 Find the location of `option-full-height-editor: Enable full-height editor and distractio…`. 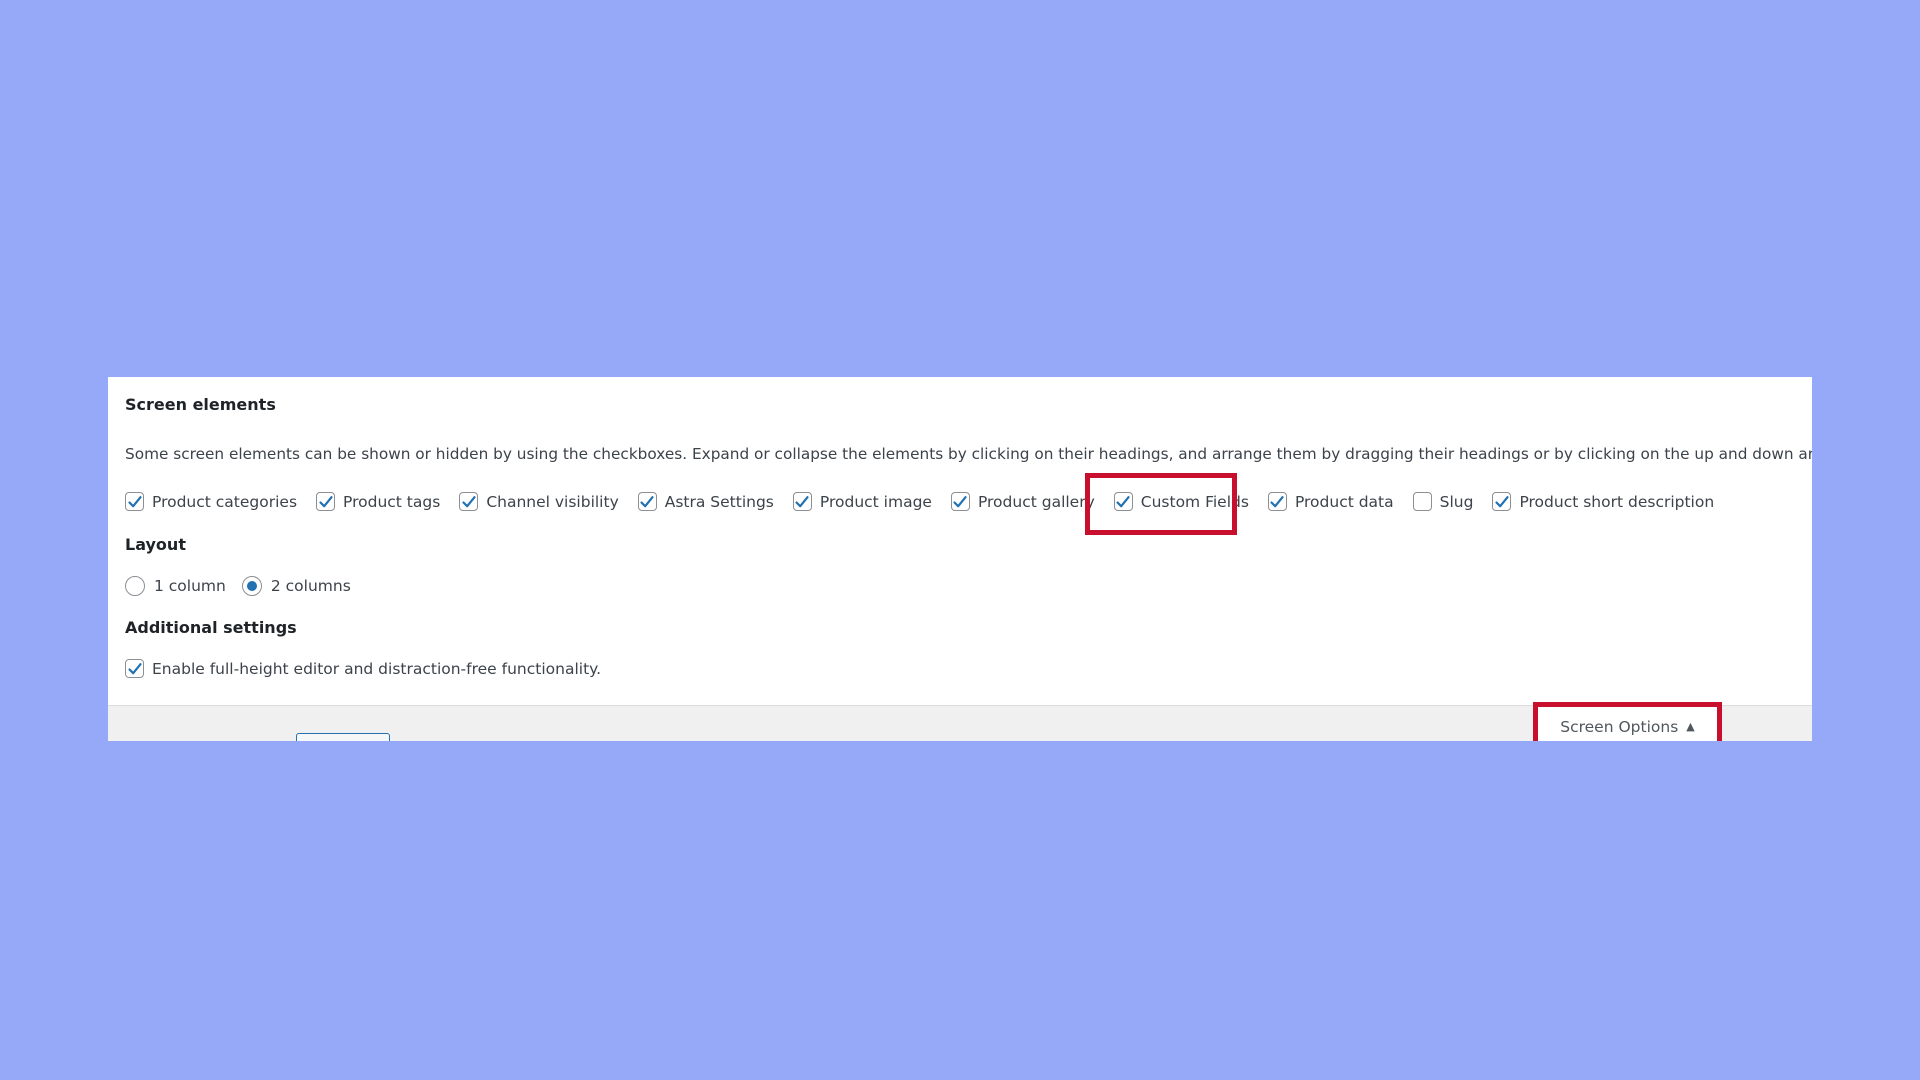

option-full-height-editor: Enable full-height editor and distractio… is located at coordinates (363, 668).